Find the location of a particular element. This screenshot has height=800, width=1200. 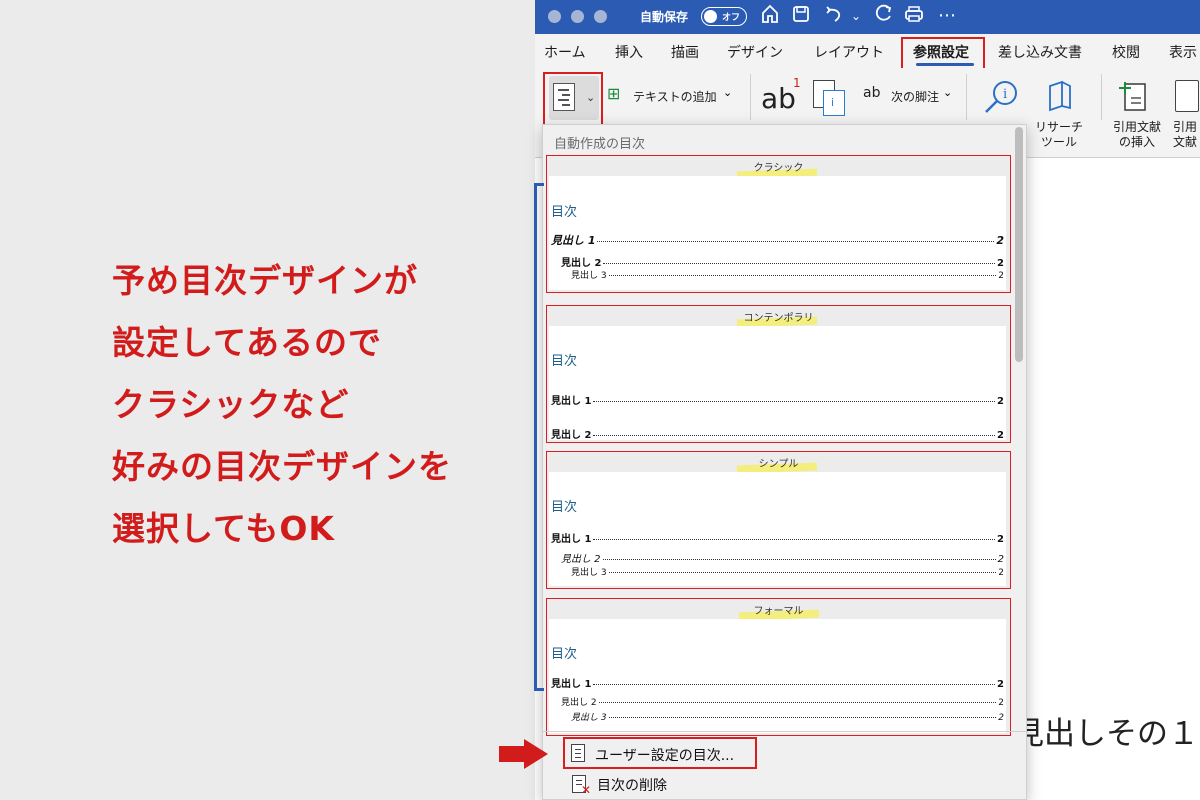

document-toc-icon is located at coordinates (578, 753).